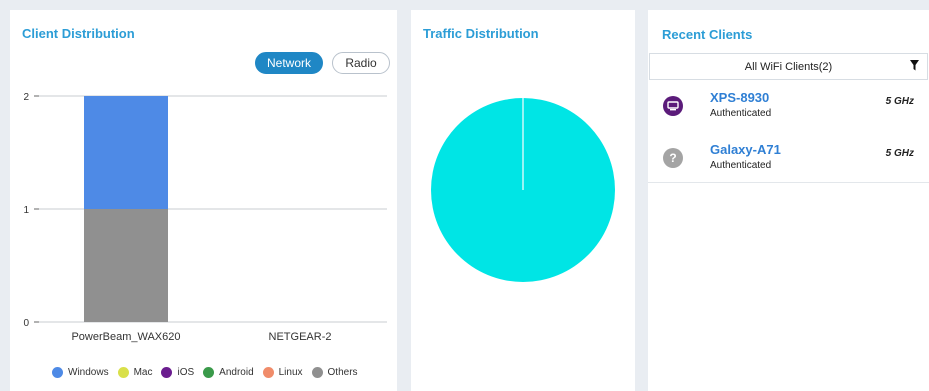  What do you see at coordinates (739, 97) in the screenshot?
I see `client-name-link: XPS-8930` at bounding box center [739, 97].